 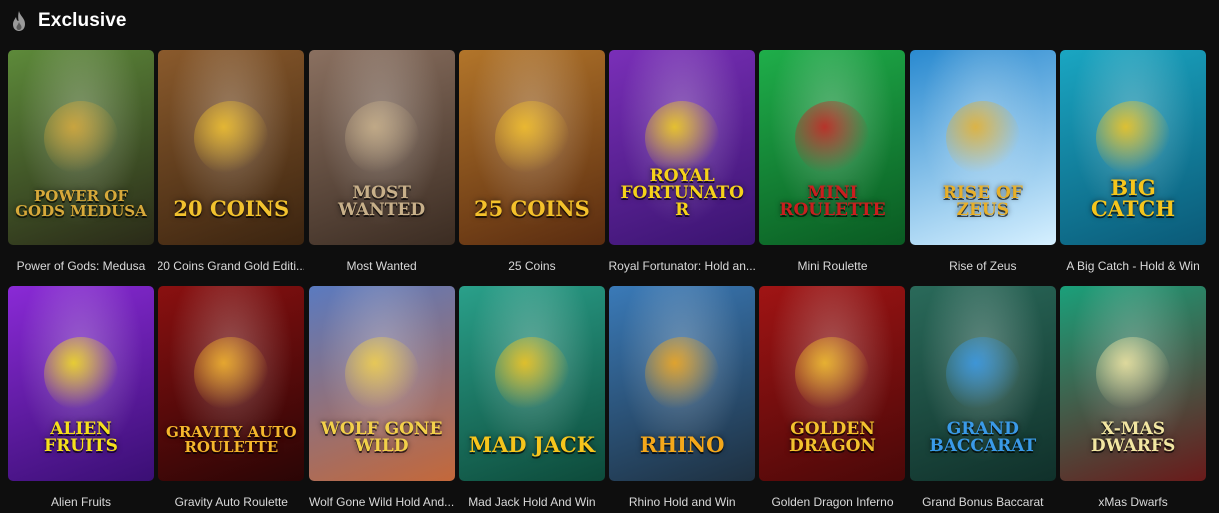 What do you see at coordinates (81, 265) in the screenshot?
I see `game-title: Power of Gods: Medusa` at bounding box center [81, 265].